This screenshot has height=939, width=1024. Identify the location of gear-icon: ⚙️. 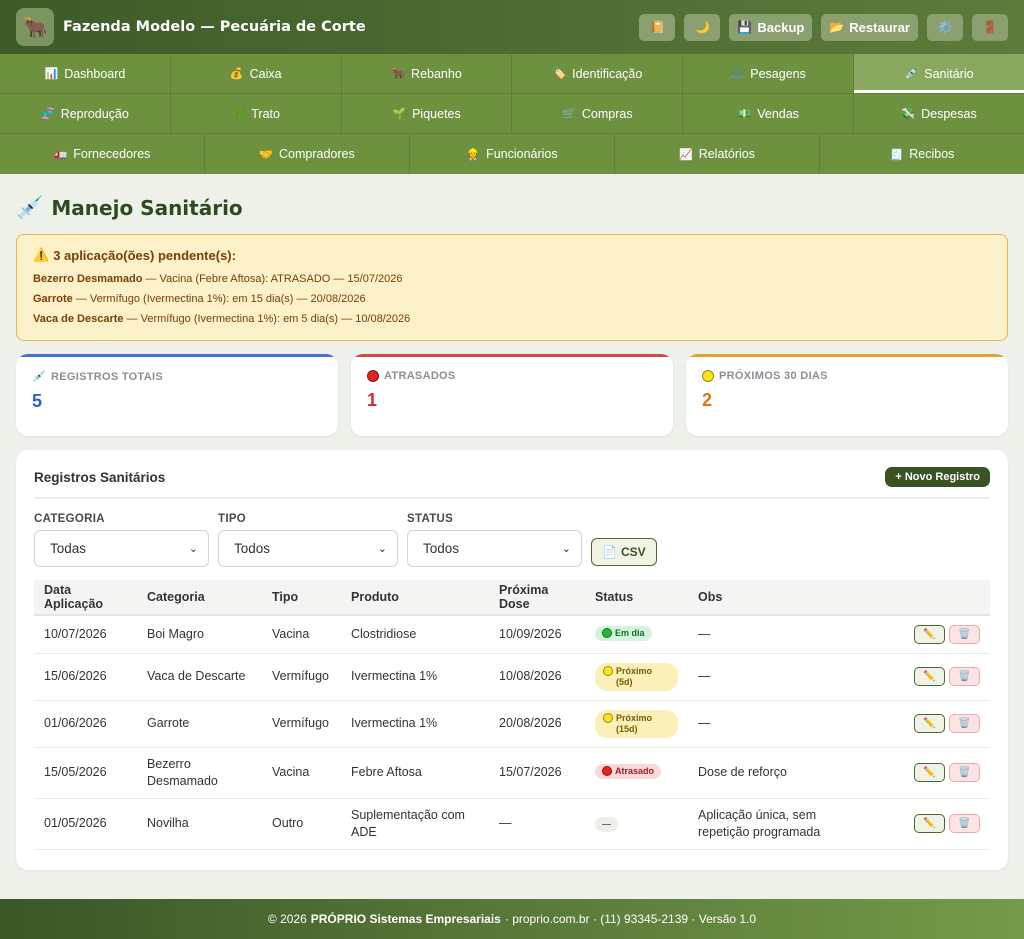
(945, 27).